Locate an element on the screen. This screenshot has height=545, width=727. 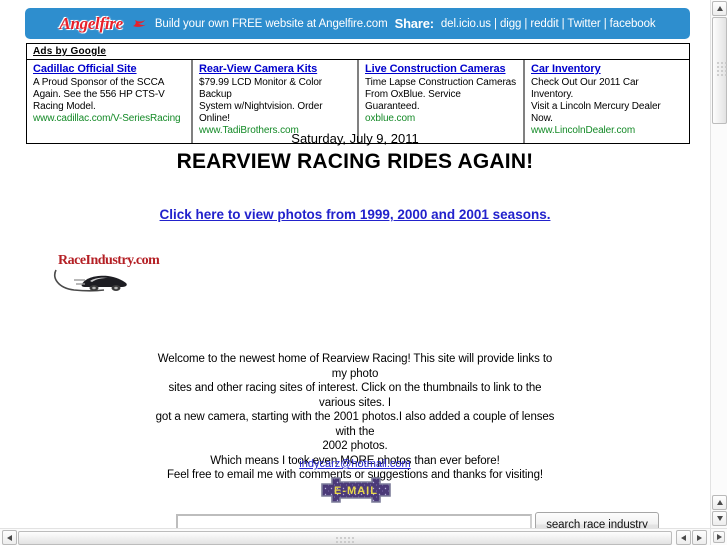
email-graphic-button: E-MAIL is located at coordinates (356, 490).